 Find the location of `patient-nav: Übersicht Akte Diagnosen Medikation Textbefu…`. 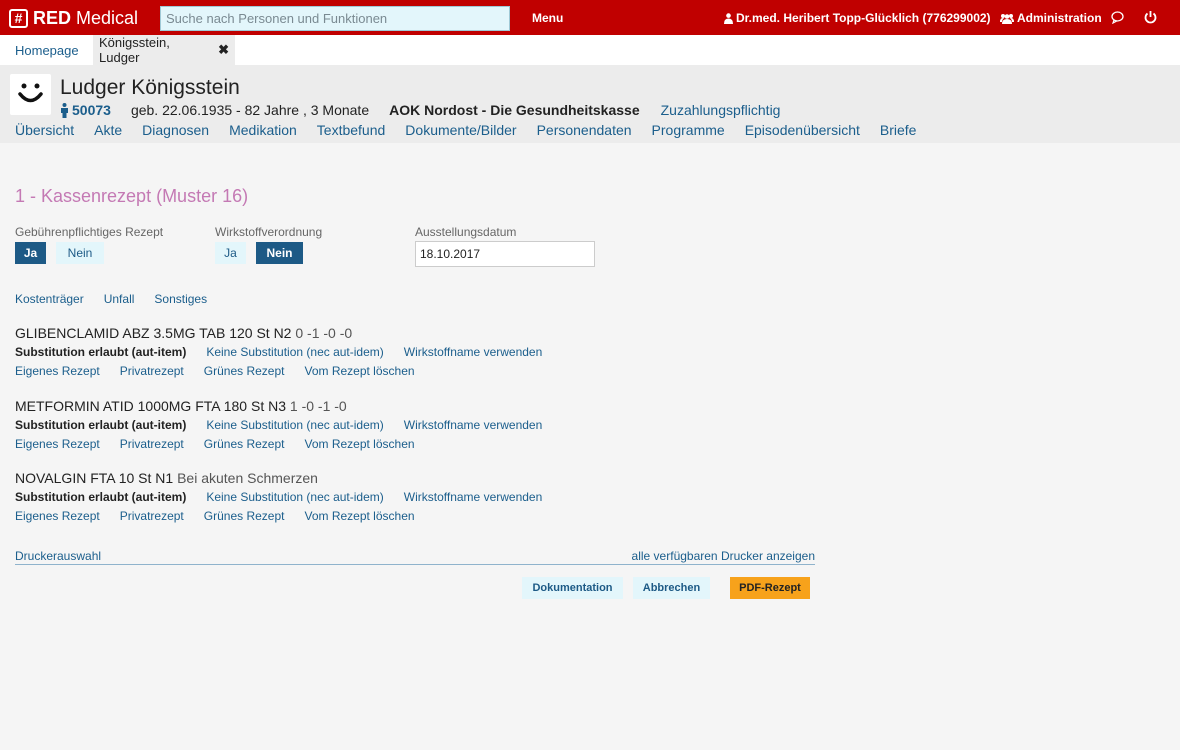

patient-nav: Übersicht Akte Diagnosen Medikation Textbefu… is located at coordinates (475, 130).